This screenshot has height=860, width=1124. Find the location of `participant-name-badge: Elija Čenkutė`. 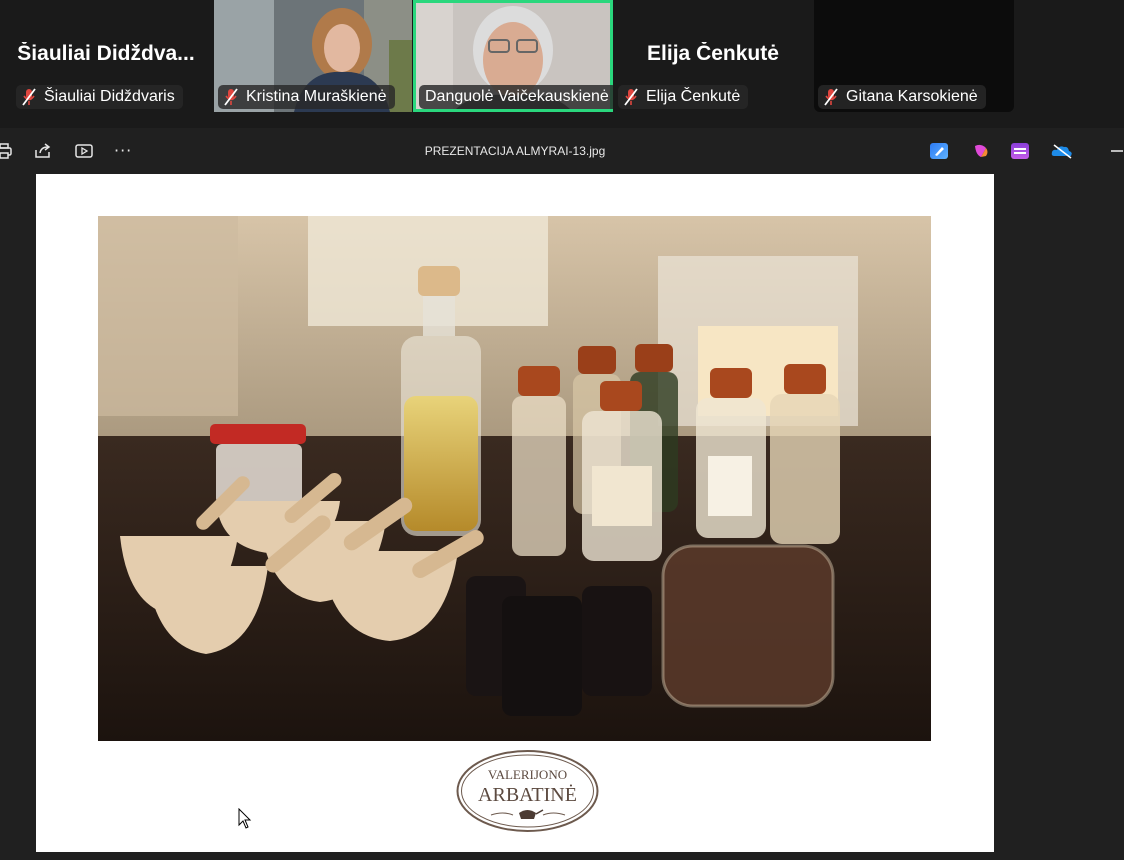

participant-name-badge: Elija Čenkutė is located at coordinates (683, 97).